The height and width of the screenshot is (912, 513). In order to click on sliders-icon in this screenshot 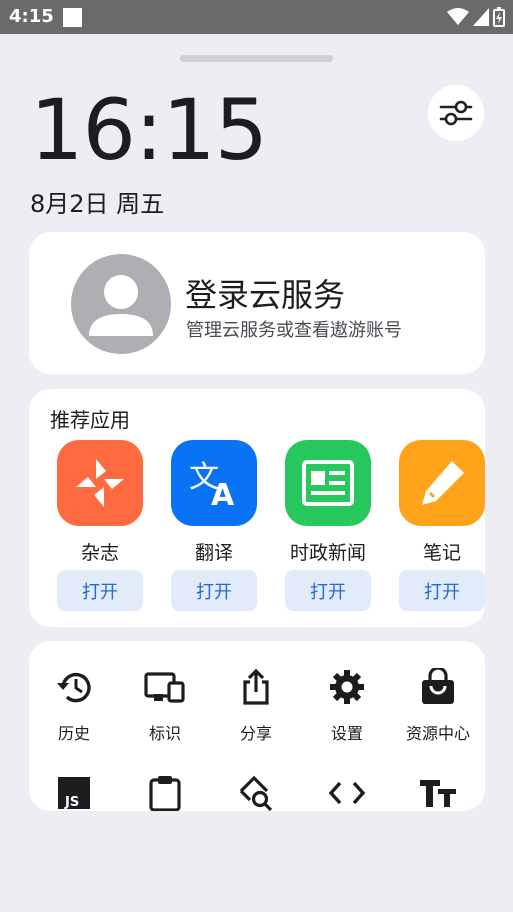, I will do `click(456, 113)`.